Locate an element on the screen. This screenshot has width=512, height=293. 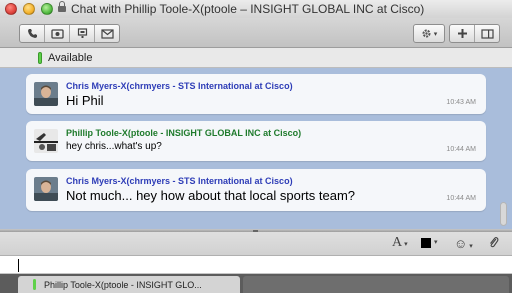
close-window-button is located at coordinates (11, 9).